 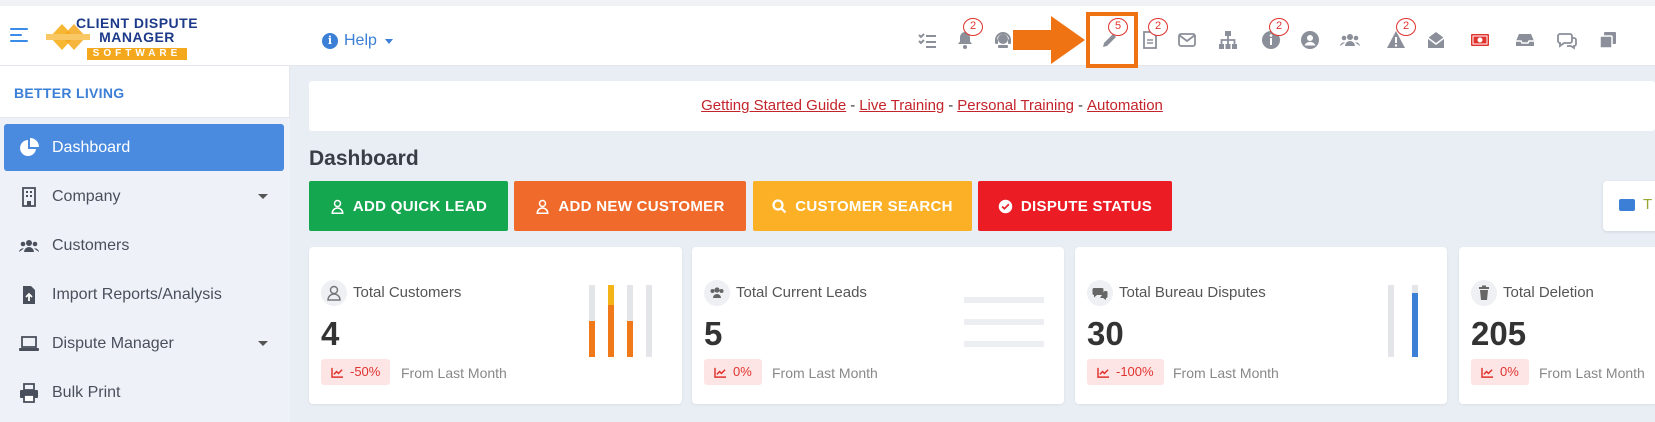 What do you see at coordinates (29, 392) in the screenshot?
I see `printer-icon` at bounding box center [29, 392].